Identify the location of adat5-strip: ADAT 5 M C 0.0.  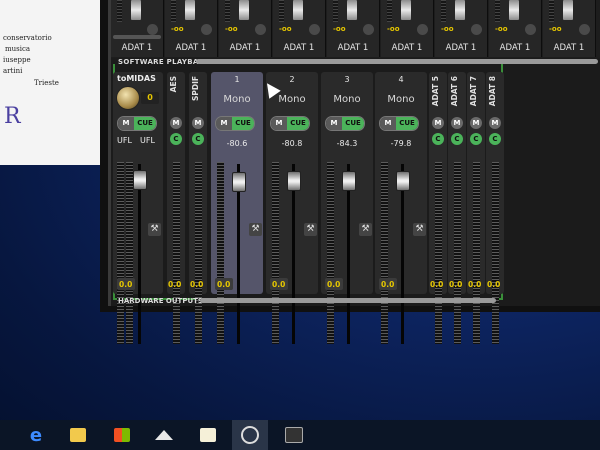
(438, 208).